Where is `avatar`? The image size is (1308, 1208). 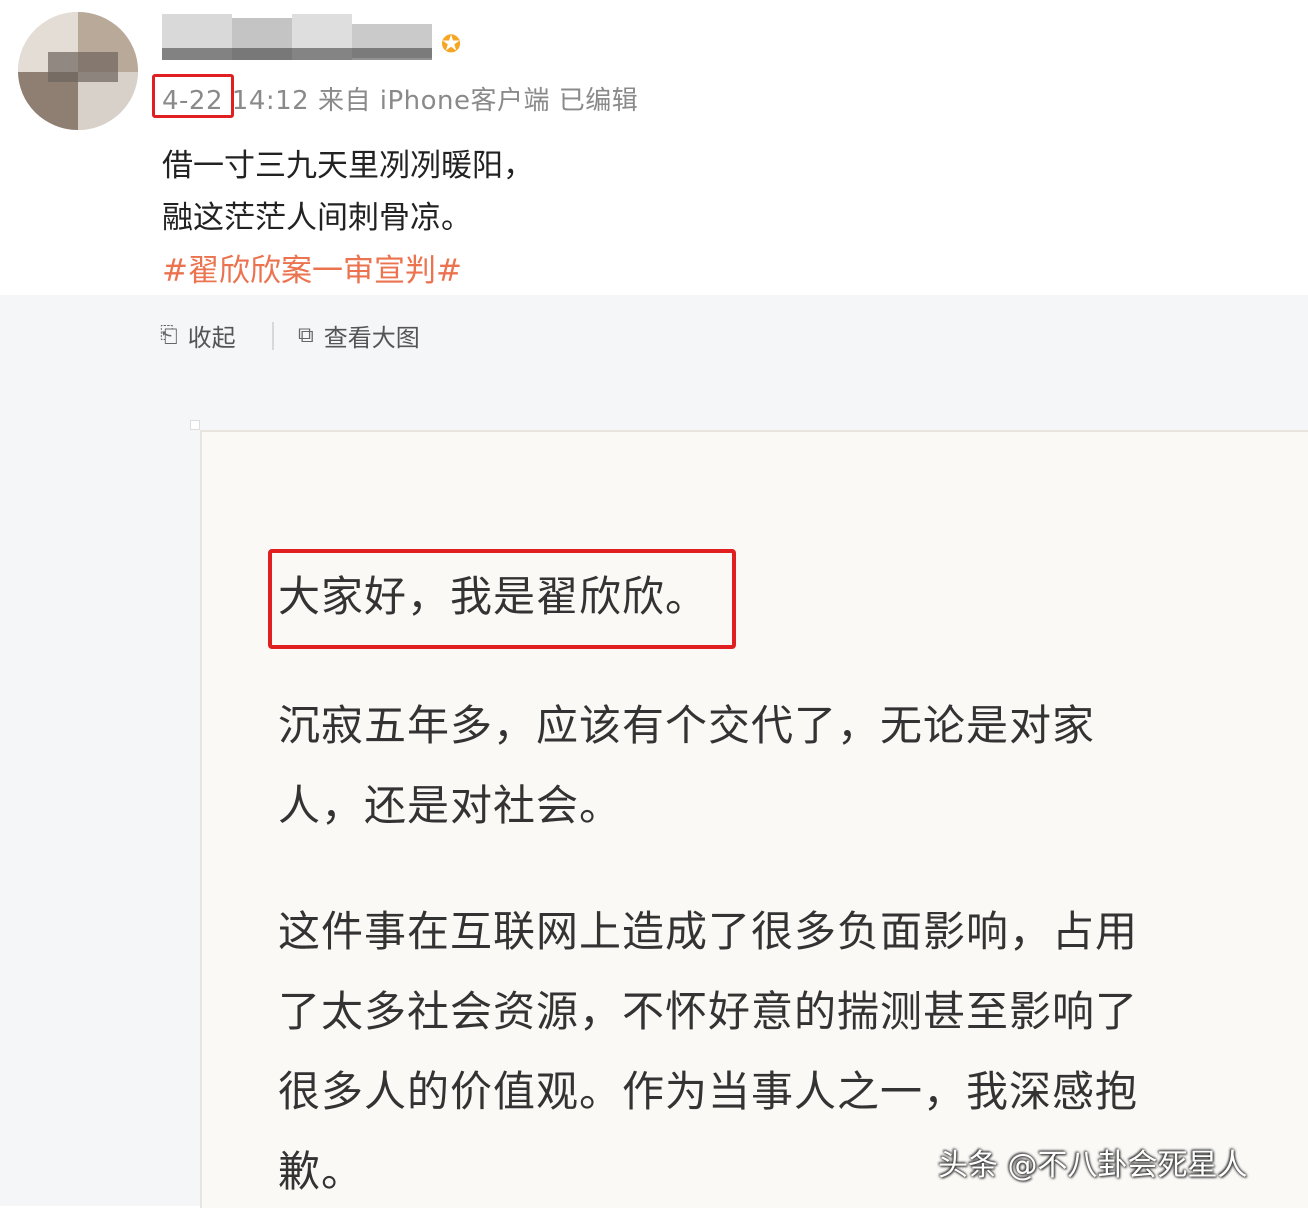
avatar is located at coordinates (78, 71).